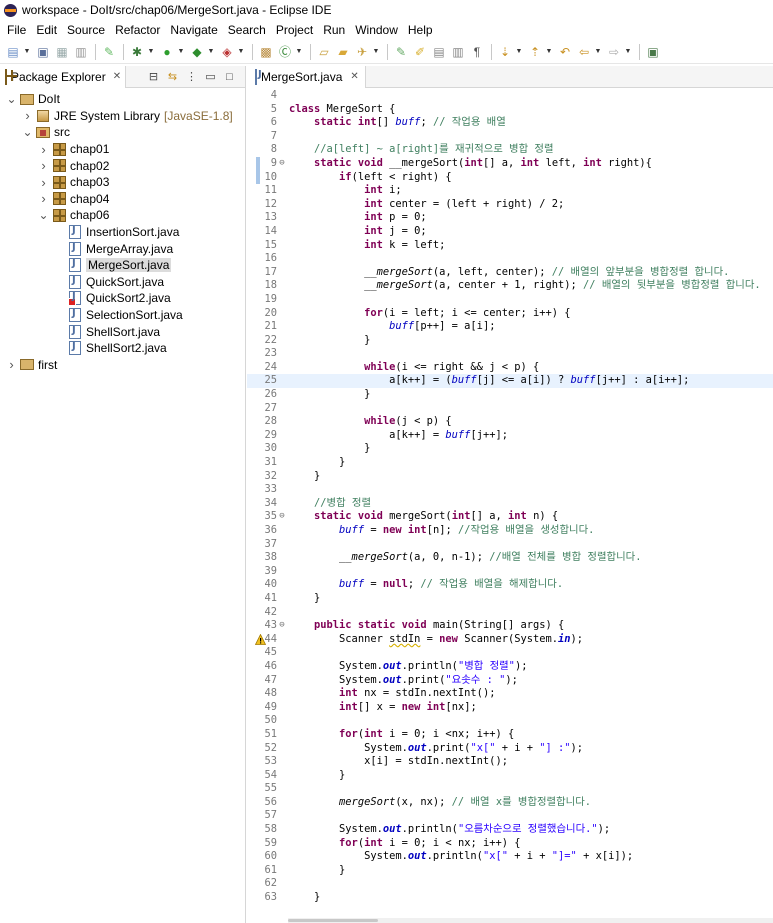 The height and width of the screenshot is (923, 773). What do you see at coordinates (458, 52) in the screenshot?
I see `word-wrap-icon: ▥` at bounding box center [458, 52].